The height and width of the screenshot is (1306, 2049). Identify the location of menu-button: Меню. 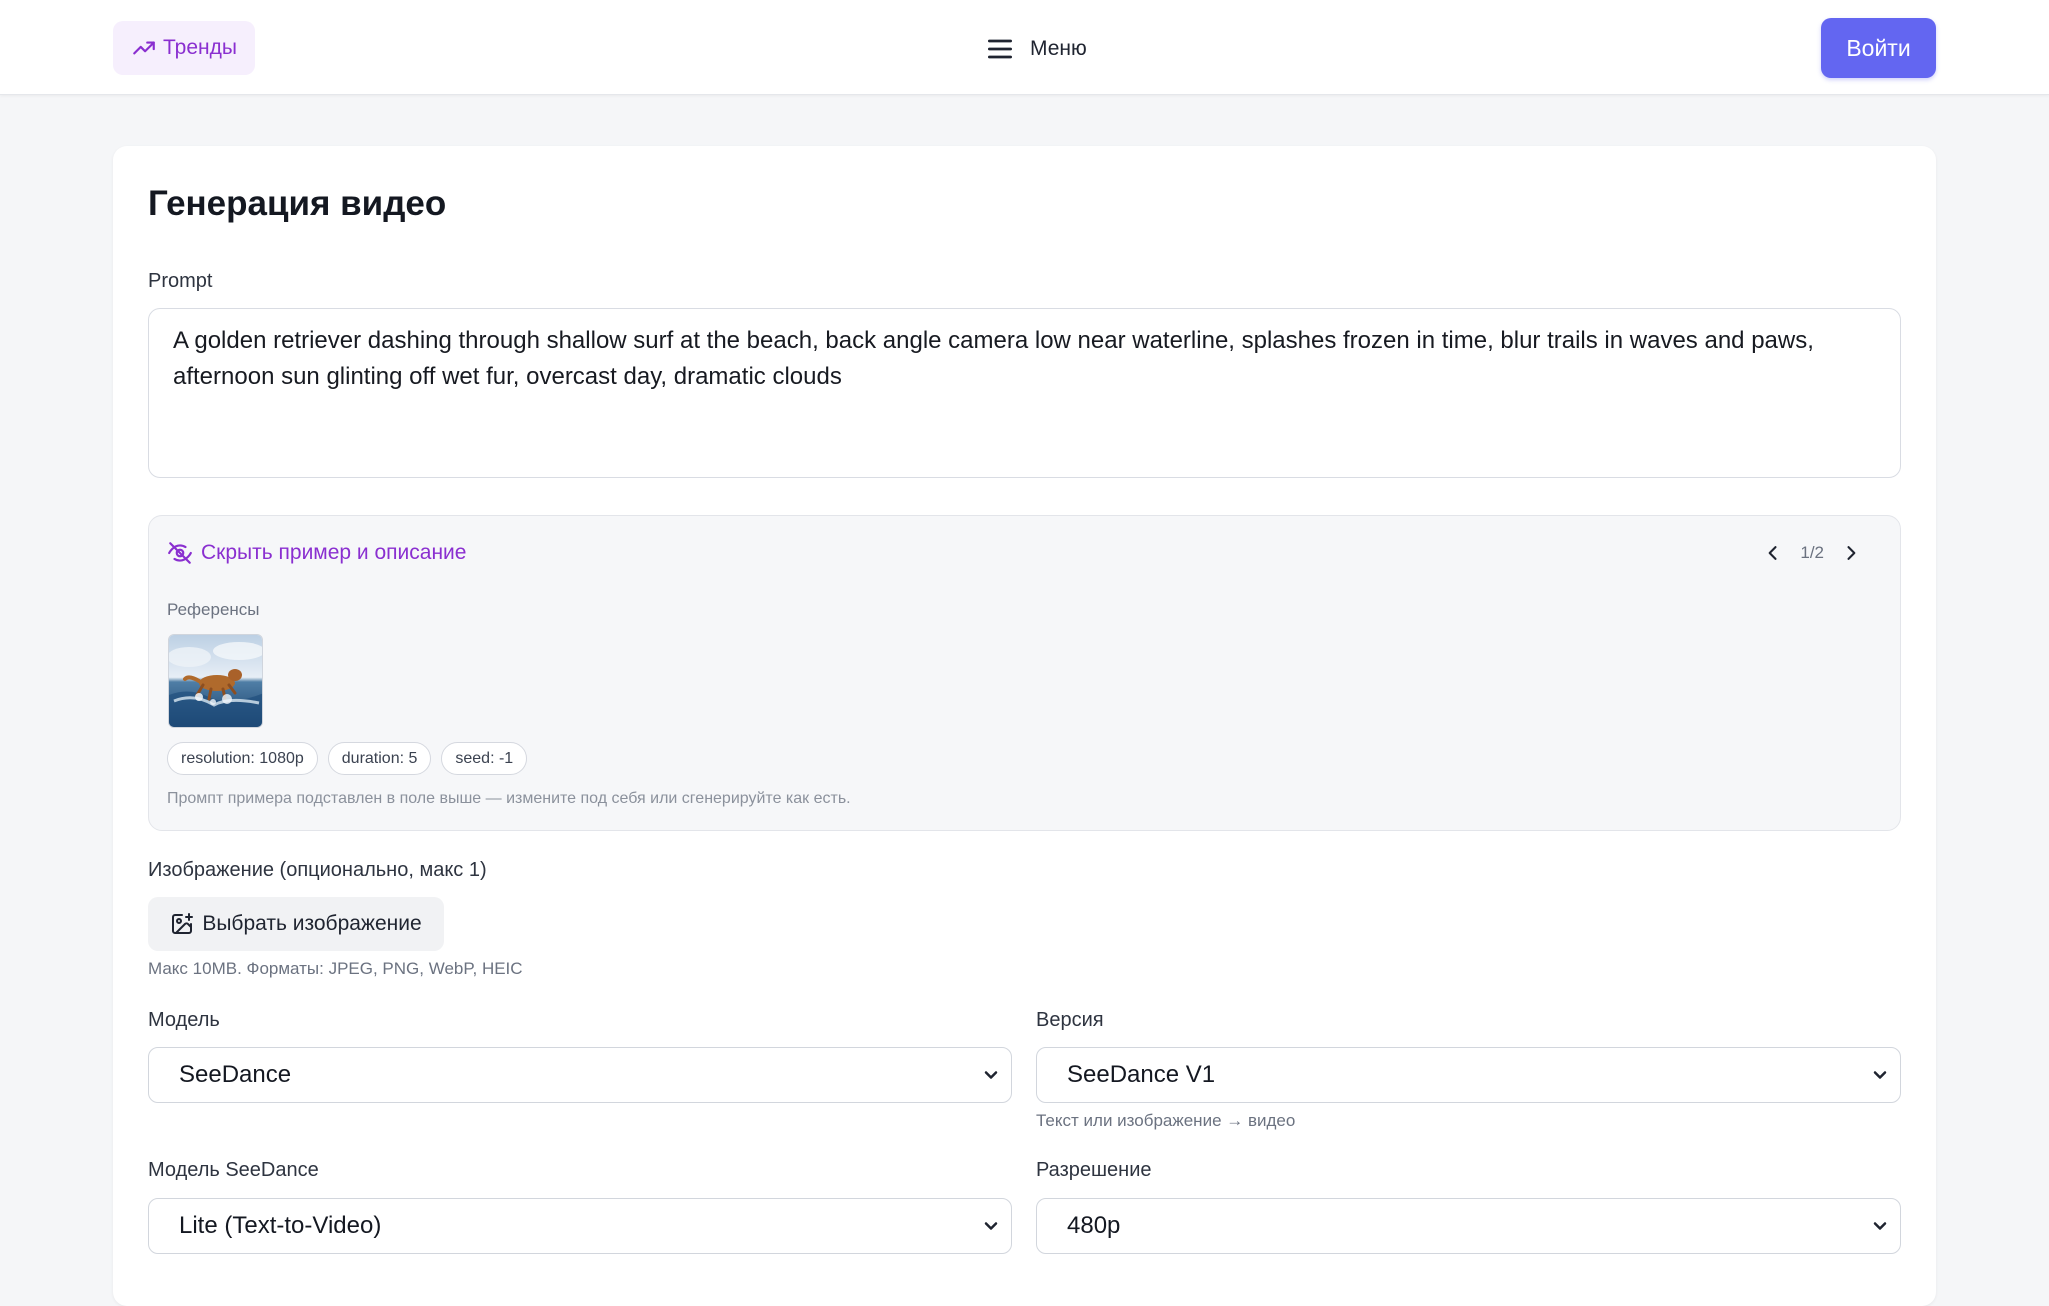
(1035, 49).